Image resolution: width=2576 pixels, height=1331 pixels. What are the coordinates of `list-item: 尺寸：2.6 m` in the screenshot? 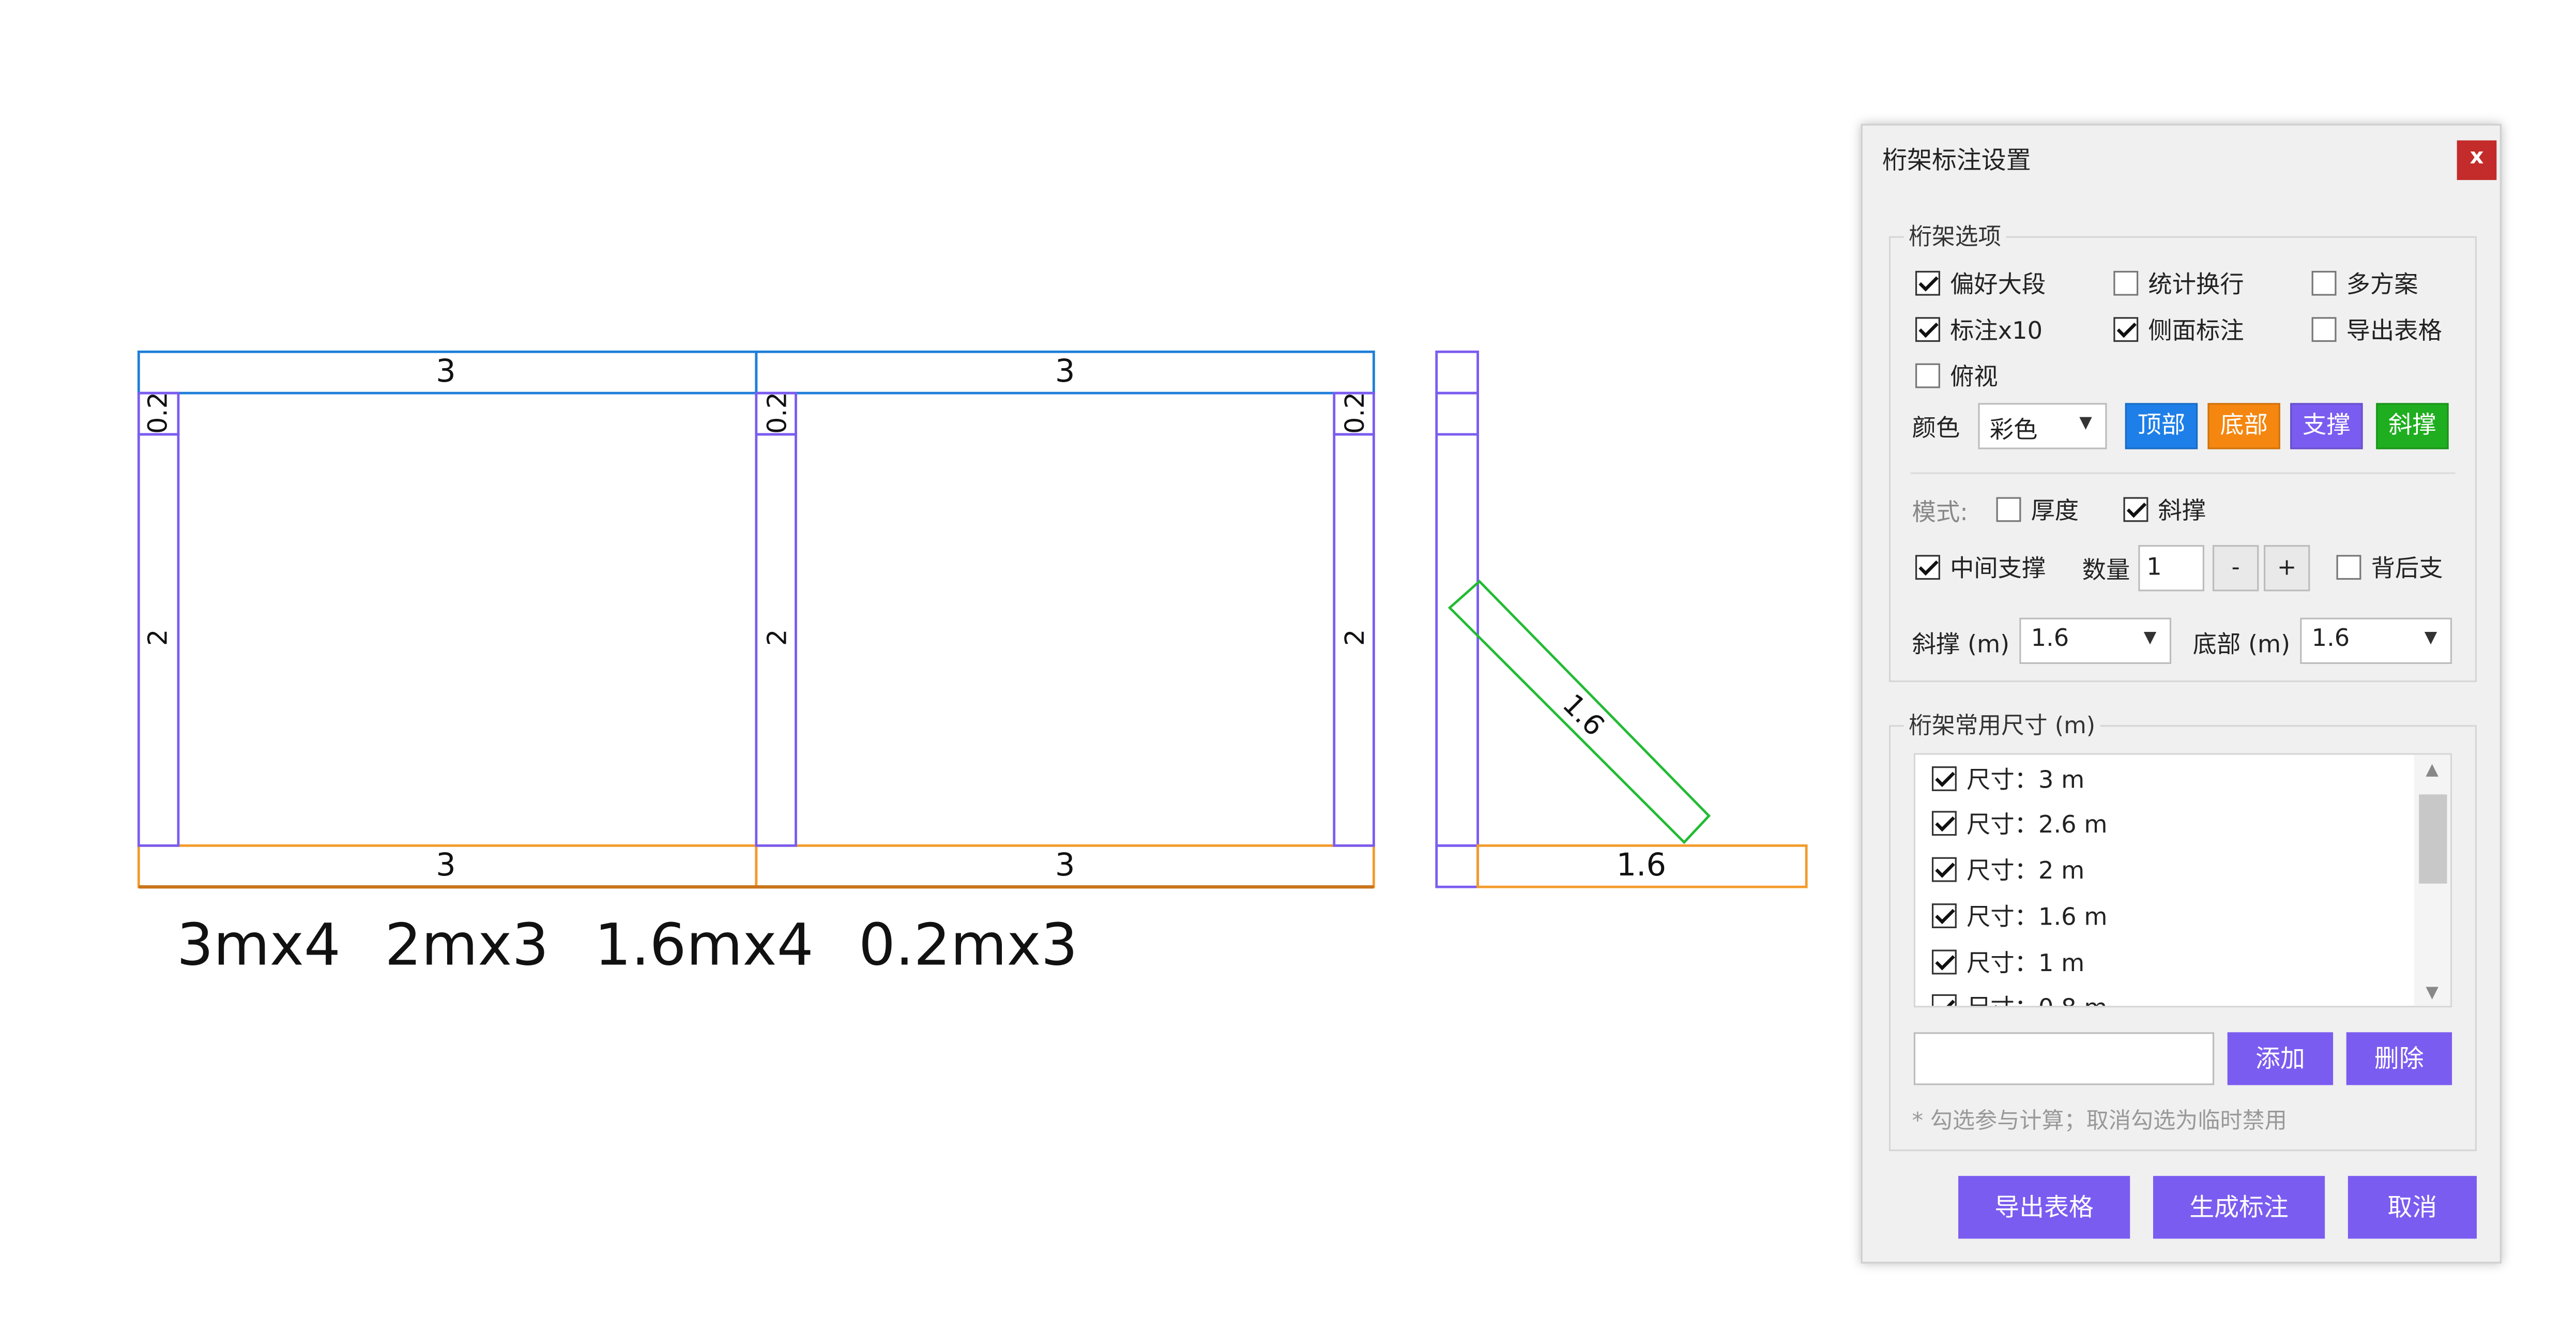 It's located at (2019, 823).